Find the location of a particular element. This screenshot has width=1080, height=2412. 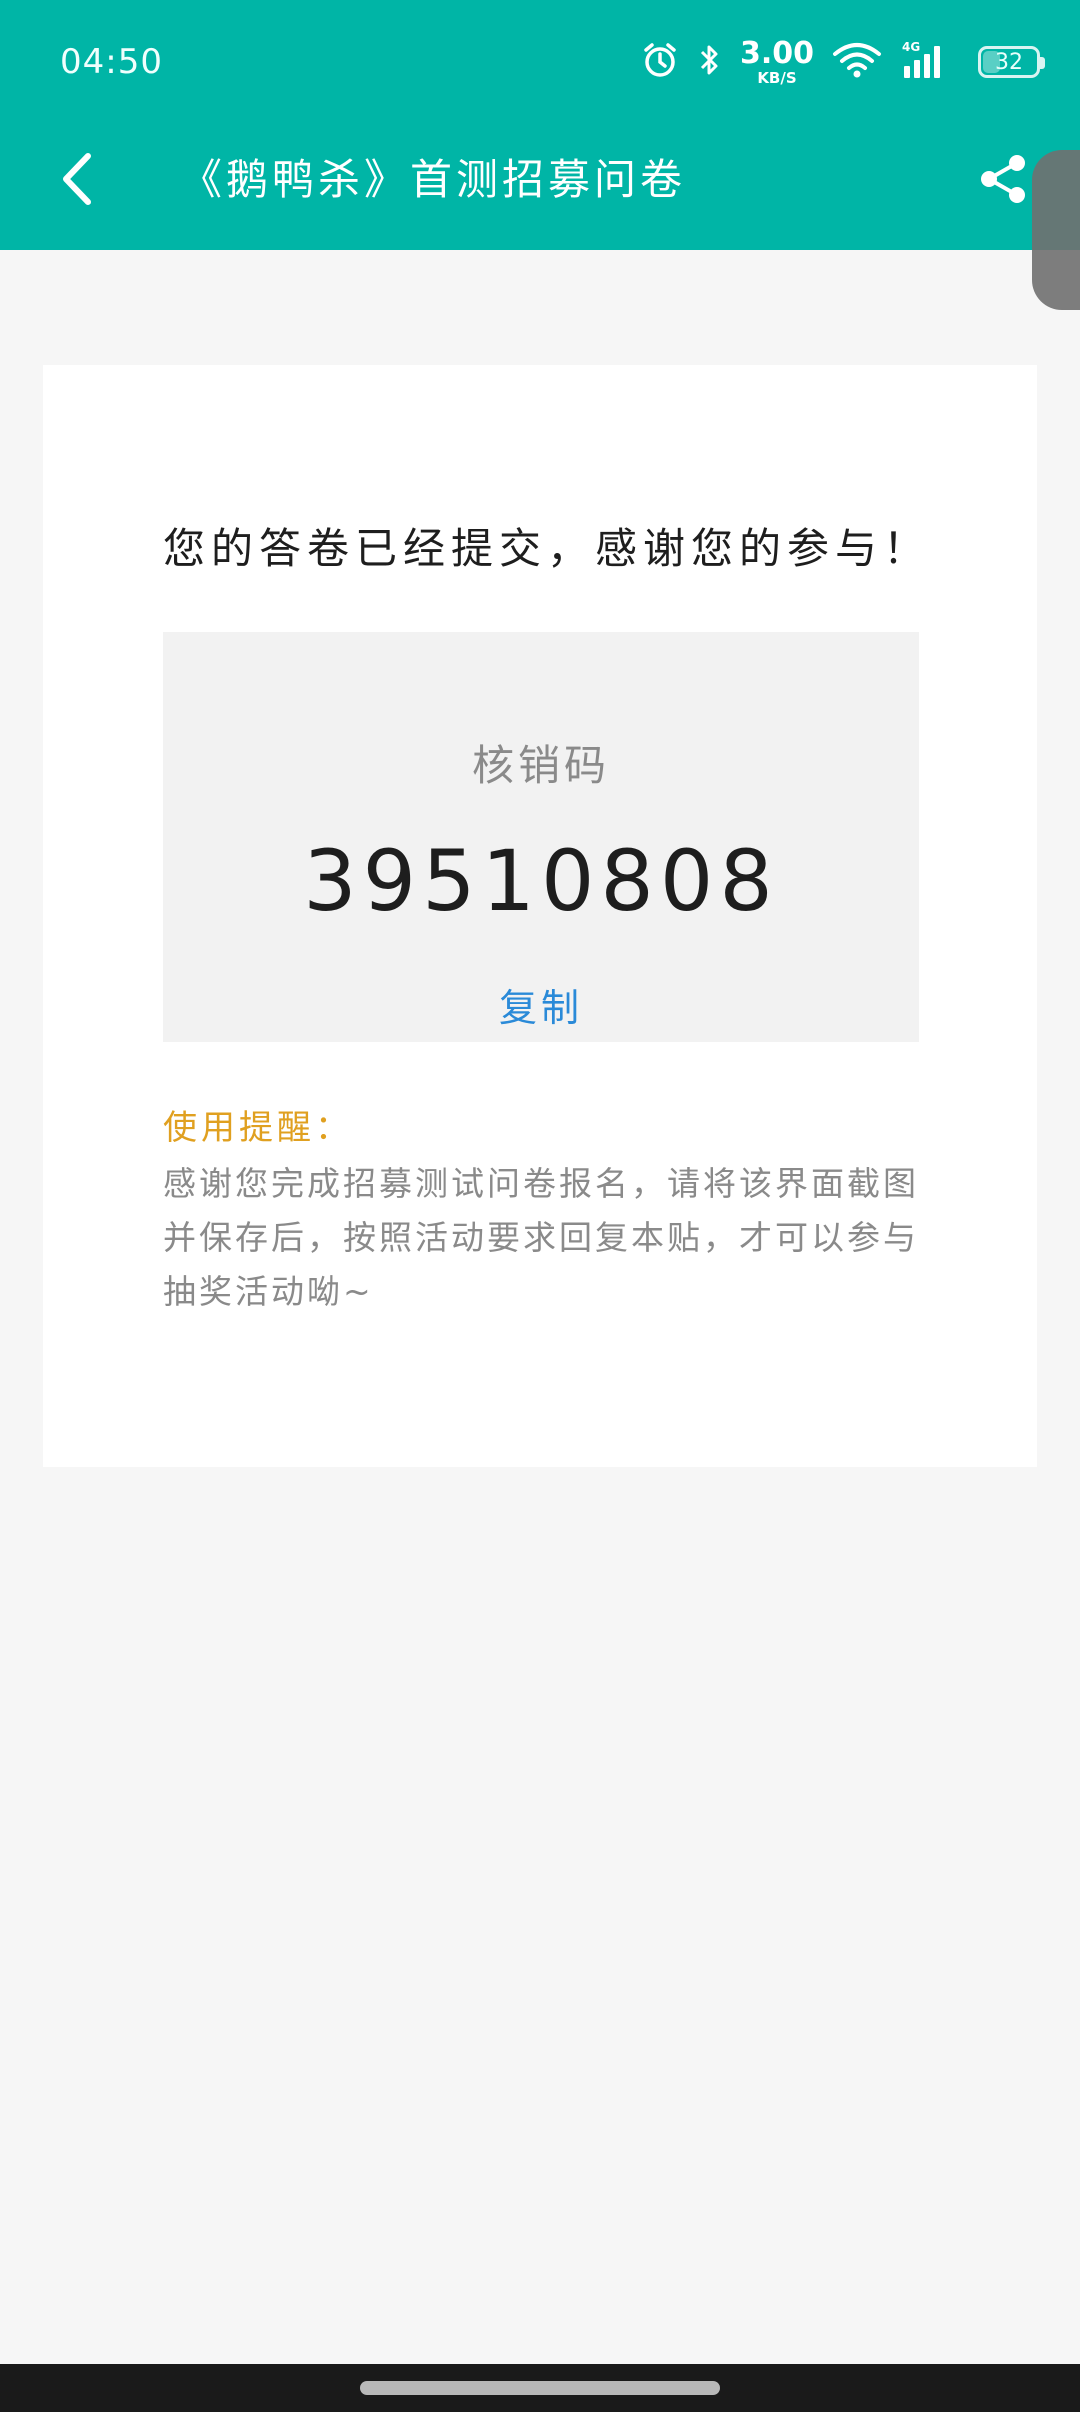

home-gesture-handle is located at coordinates (540, 2388).